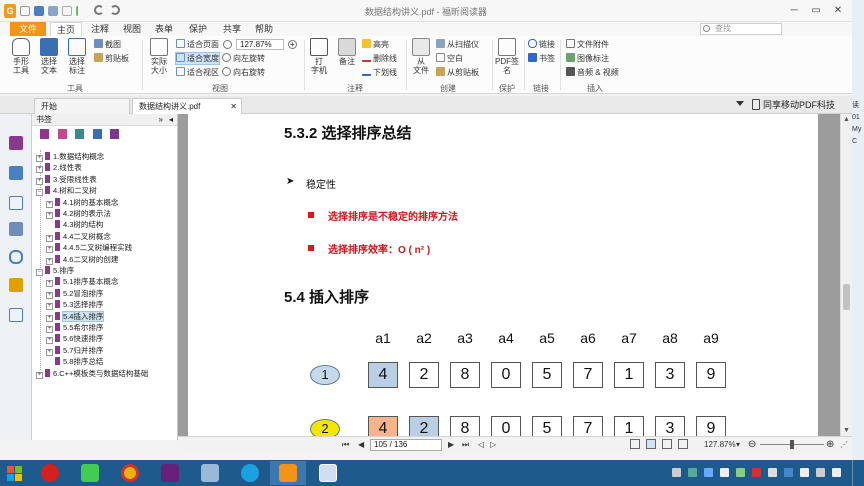 Image resolution: width=864 pixels, height=486 pixels. Describe the element at coordinates (406, 445) in the screenshot. I see `page-number-input: 105 / 136` at that location.